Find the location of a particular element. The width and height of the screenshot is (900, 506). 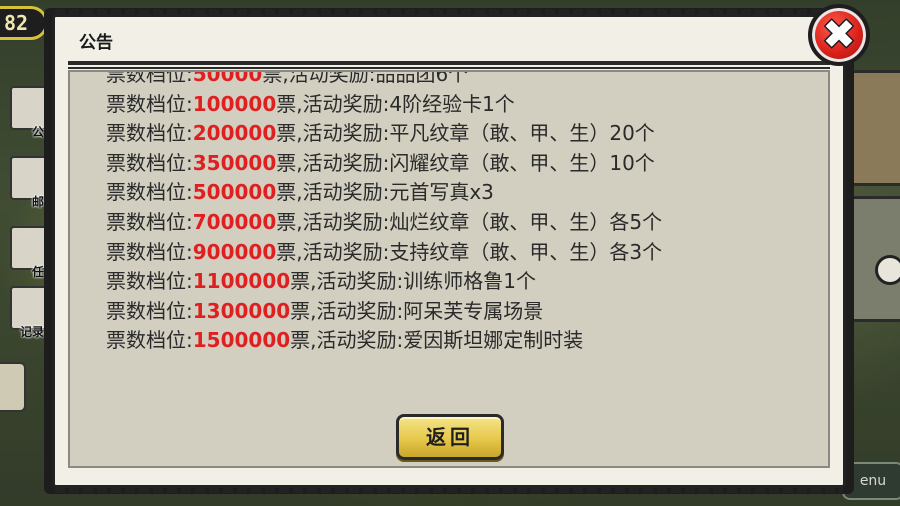

reward-row: 票数档位:200000票,活动奖励:平凡纹章（敢、甲、生）20个 is located at coordinates (384, 134).